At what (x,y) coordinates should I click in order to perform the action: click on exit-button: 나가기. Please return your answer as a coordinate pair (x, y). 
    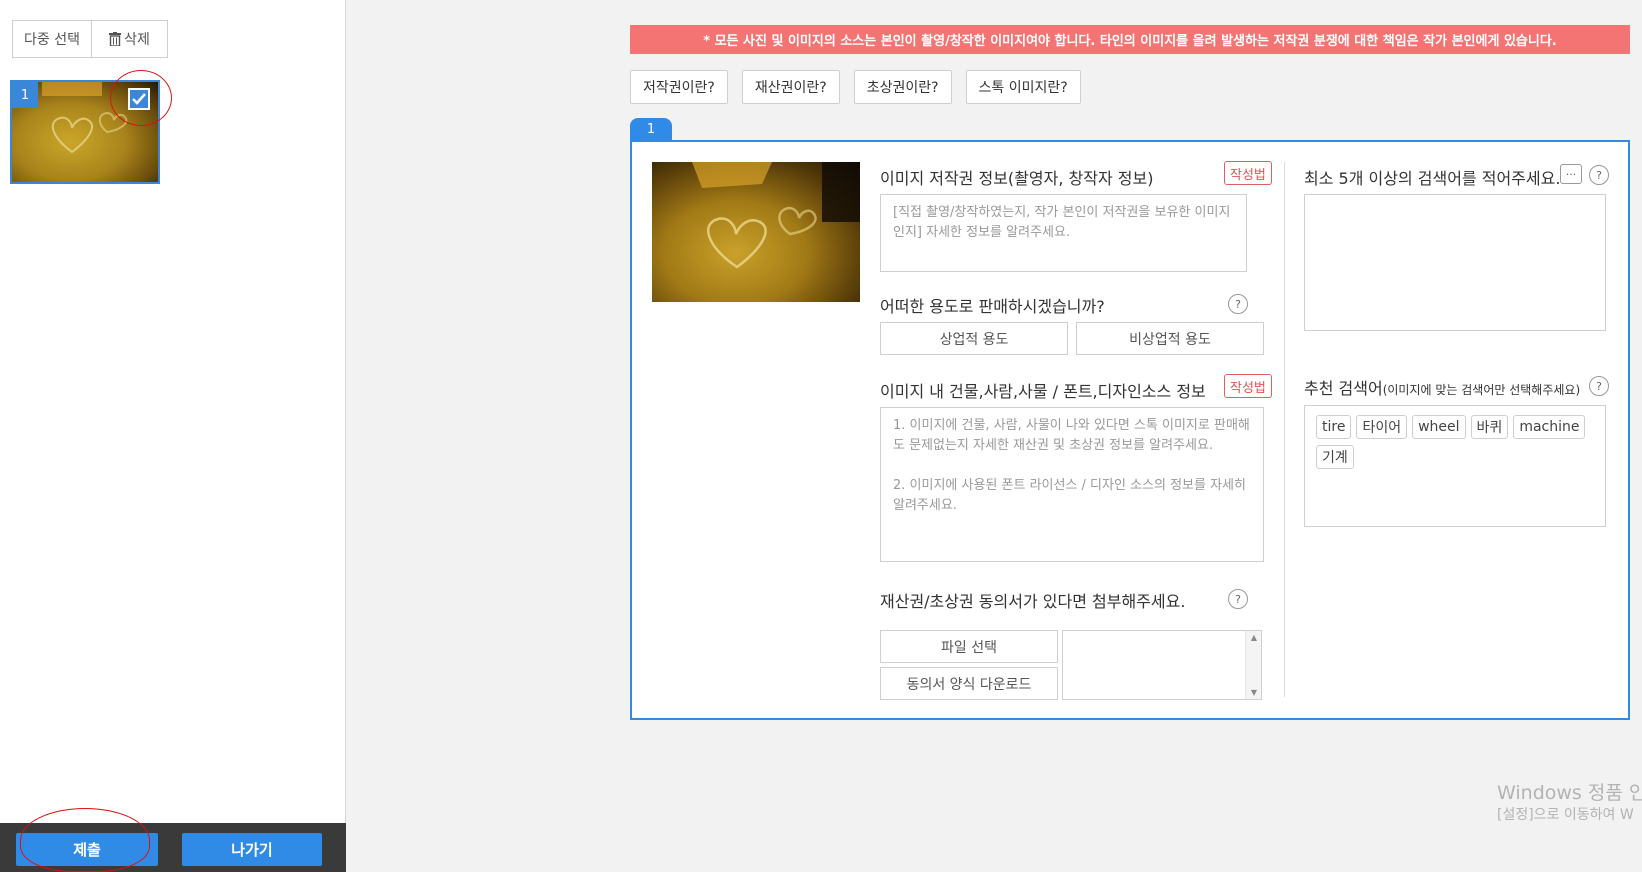
    Looking at the image, I should click on (252, 849).